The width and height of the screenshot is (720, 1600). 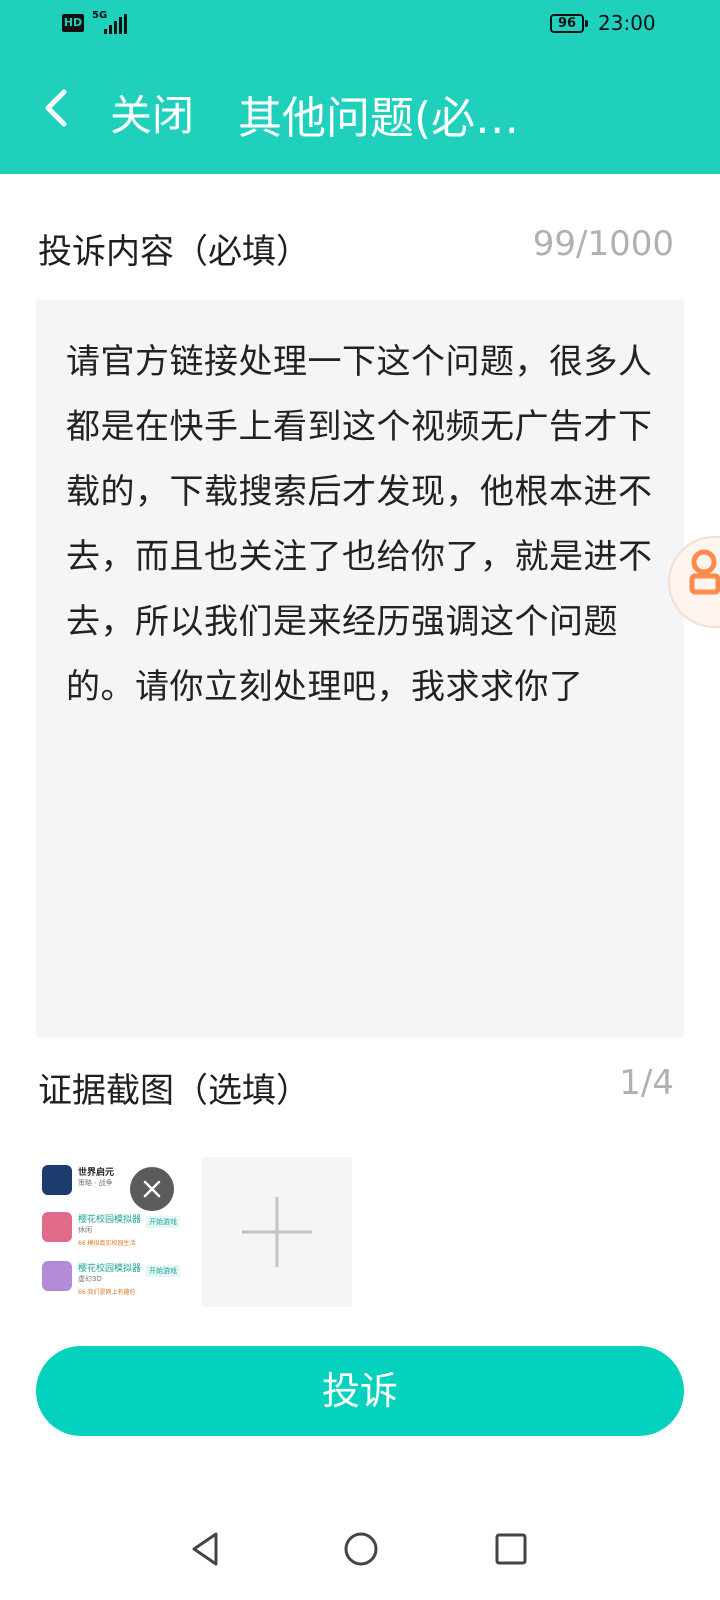 What do you see at coordinates (174, 1091) in the screenshot?
I see `evidence-label: 证据截图（选填）` at bounding box center [174, 1091].